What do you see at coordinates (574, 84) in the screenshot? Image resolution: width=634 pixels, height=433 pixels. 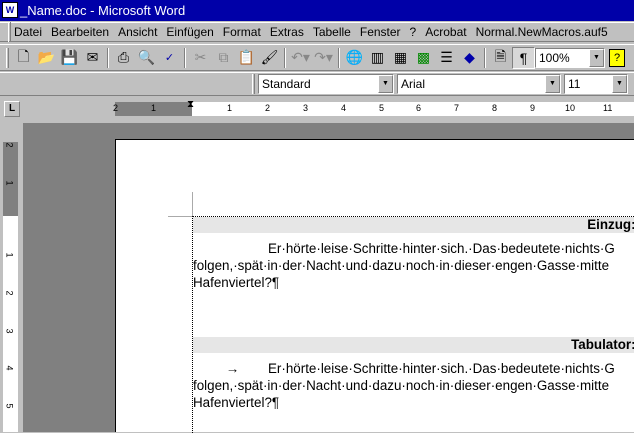 I see `font-size-value: 11` at bounding box center [574, 84].